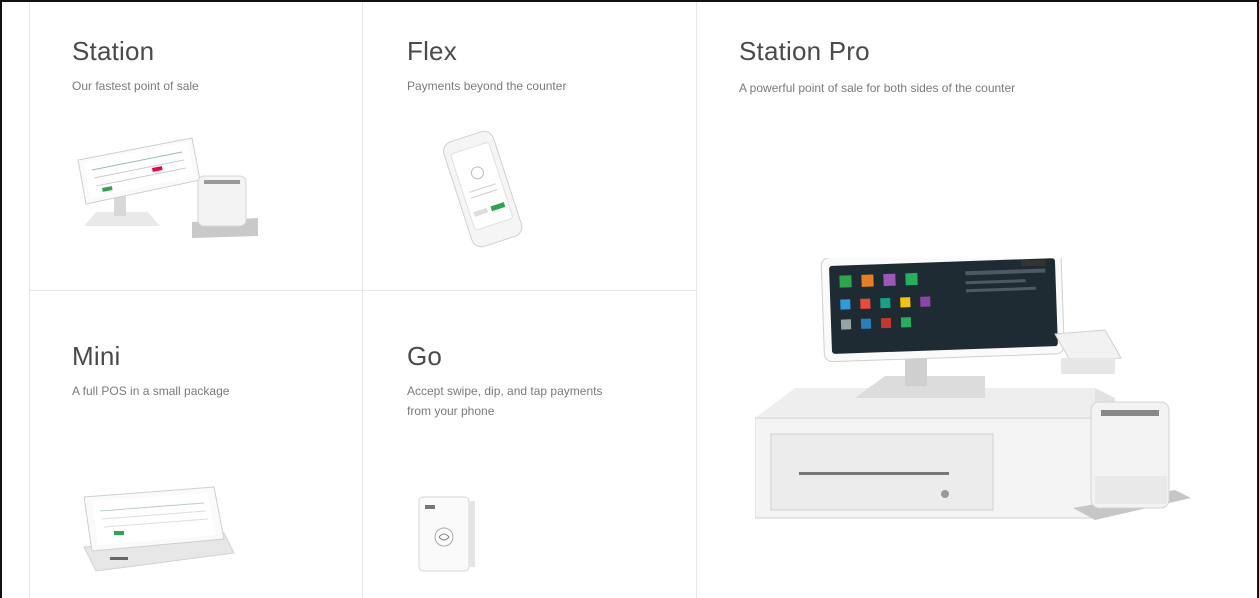  I want to click on product-tile-station: Station Our fastest point of sale, so click(196, 146).